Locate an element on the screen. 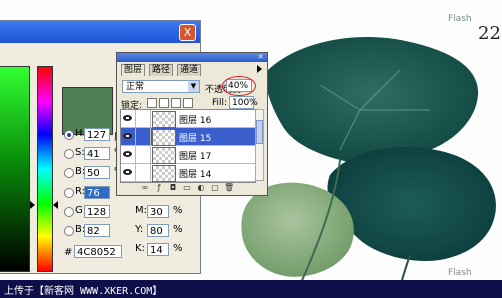  adjustment-layer-icon: ◐ is located at coordinates (201, 187).